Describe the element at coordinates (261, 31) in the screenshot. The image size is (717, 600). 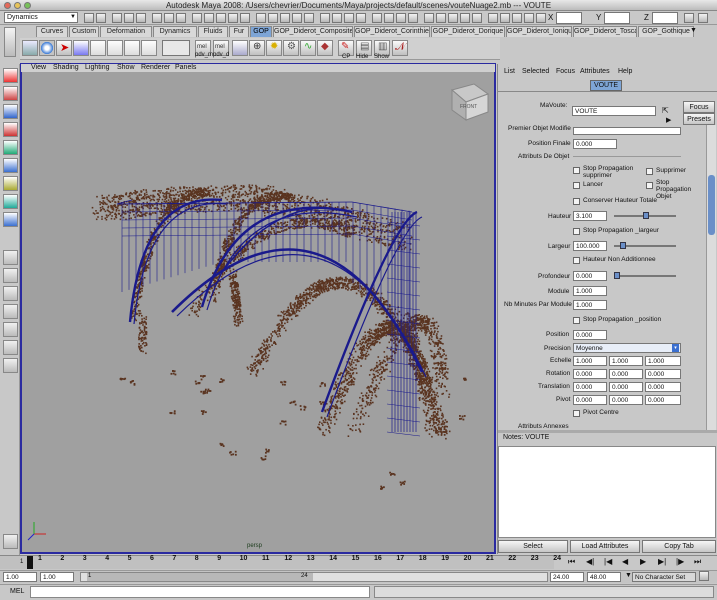
I see `tab-shelf-gop: GOP` at that location.